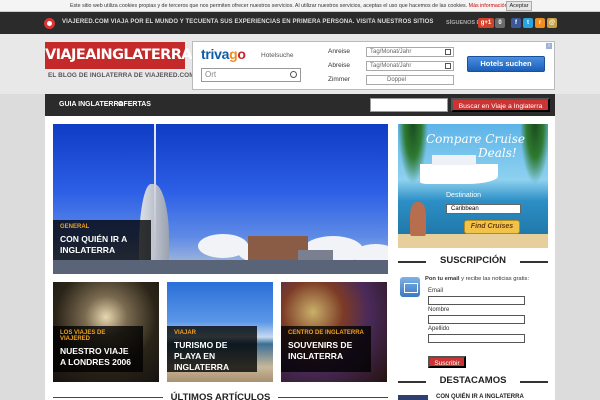 Image resolution: width=600 pixels, height=400 pixels. I want to click on featured-heading: DESTACAMOS, so click(473, 382).